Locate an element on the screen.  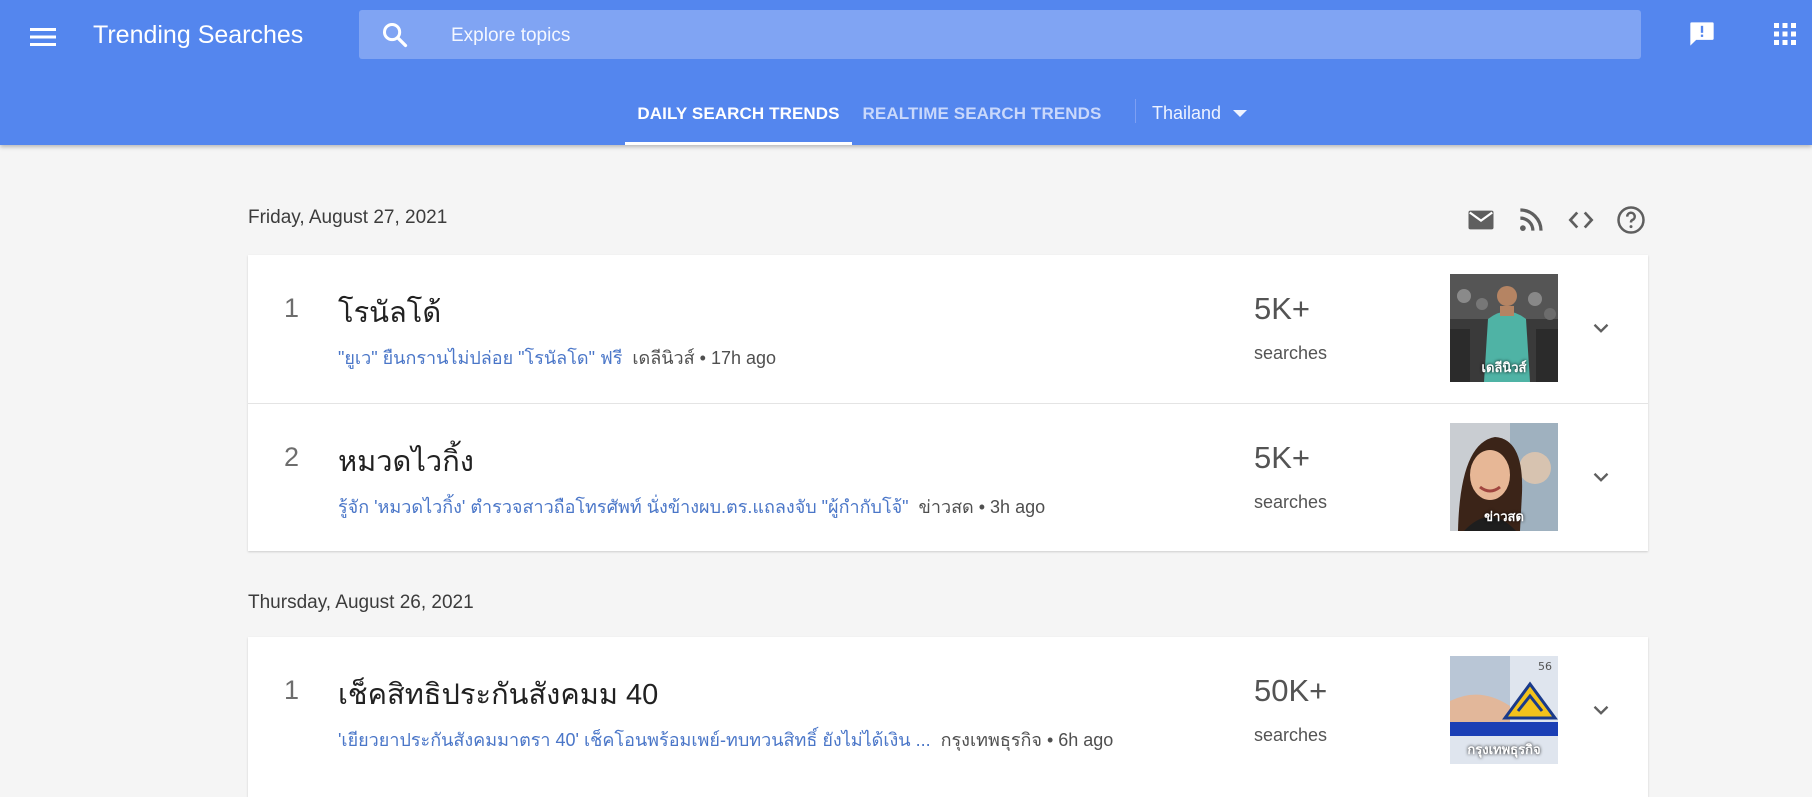
search-icon is located at coordinates (395, 35).